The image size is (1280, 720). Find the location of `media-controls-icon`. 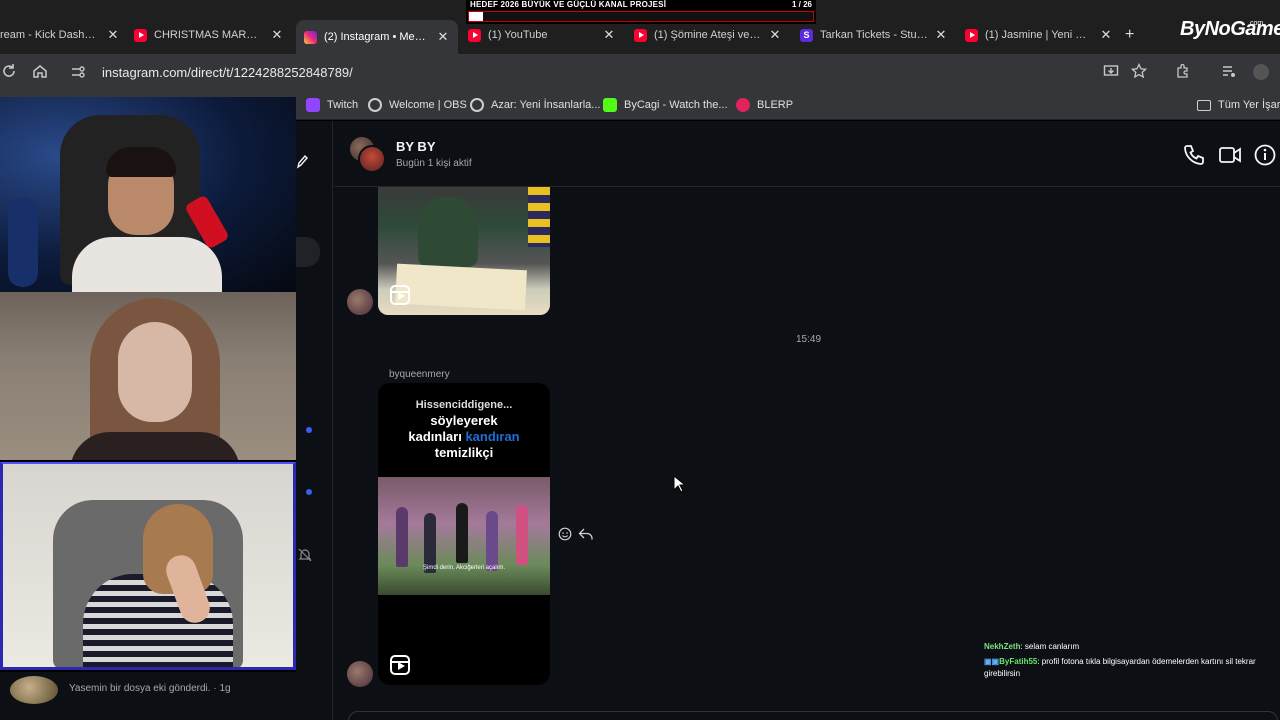

media-controls-icon is located at coordinates (1229, 72).